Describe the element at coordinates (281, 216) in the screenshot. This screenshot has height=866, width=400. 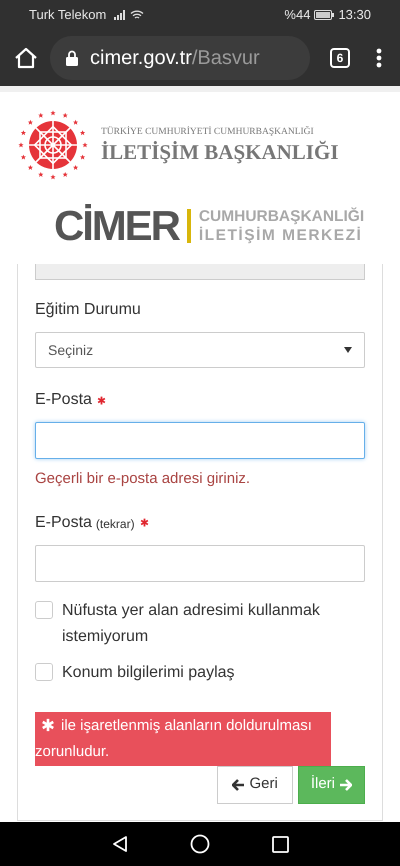
I see `brand-subtitle: CUMHURBAŞKANLIĞI` at that location.